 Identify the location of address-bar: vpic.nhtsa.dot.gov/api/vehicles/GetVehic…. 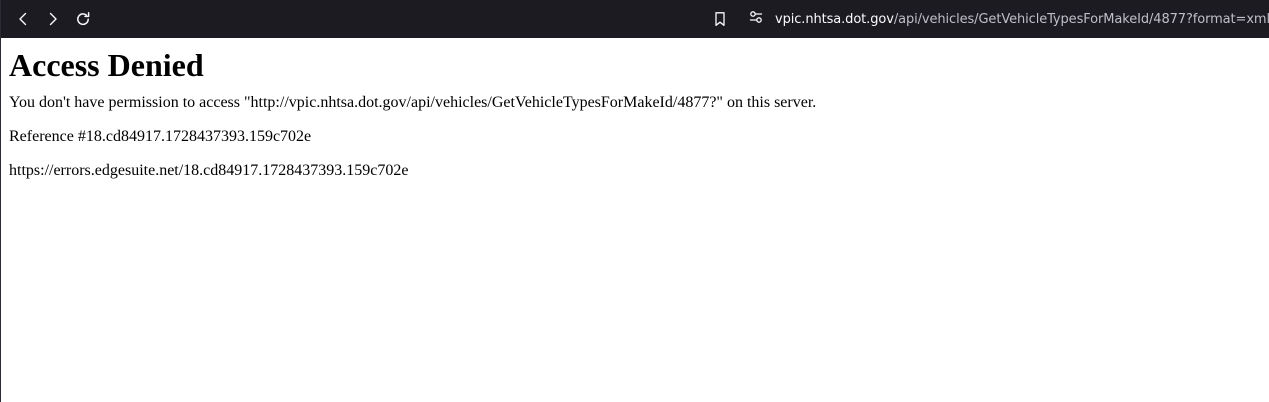
(1005, 19).